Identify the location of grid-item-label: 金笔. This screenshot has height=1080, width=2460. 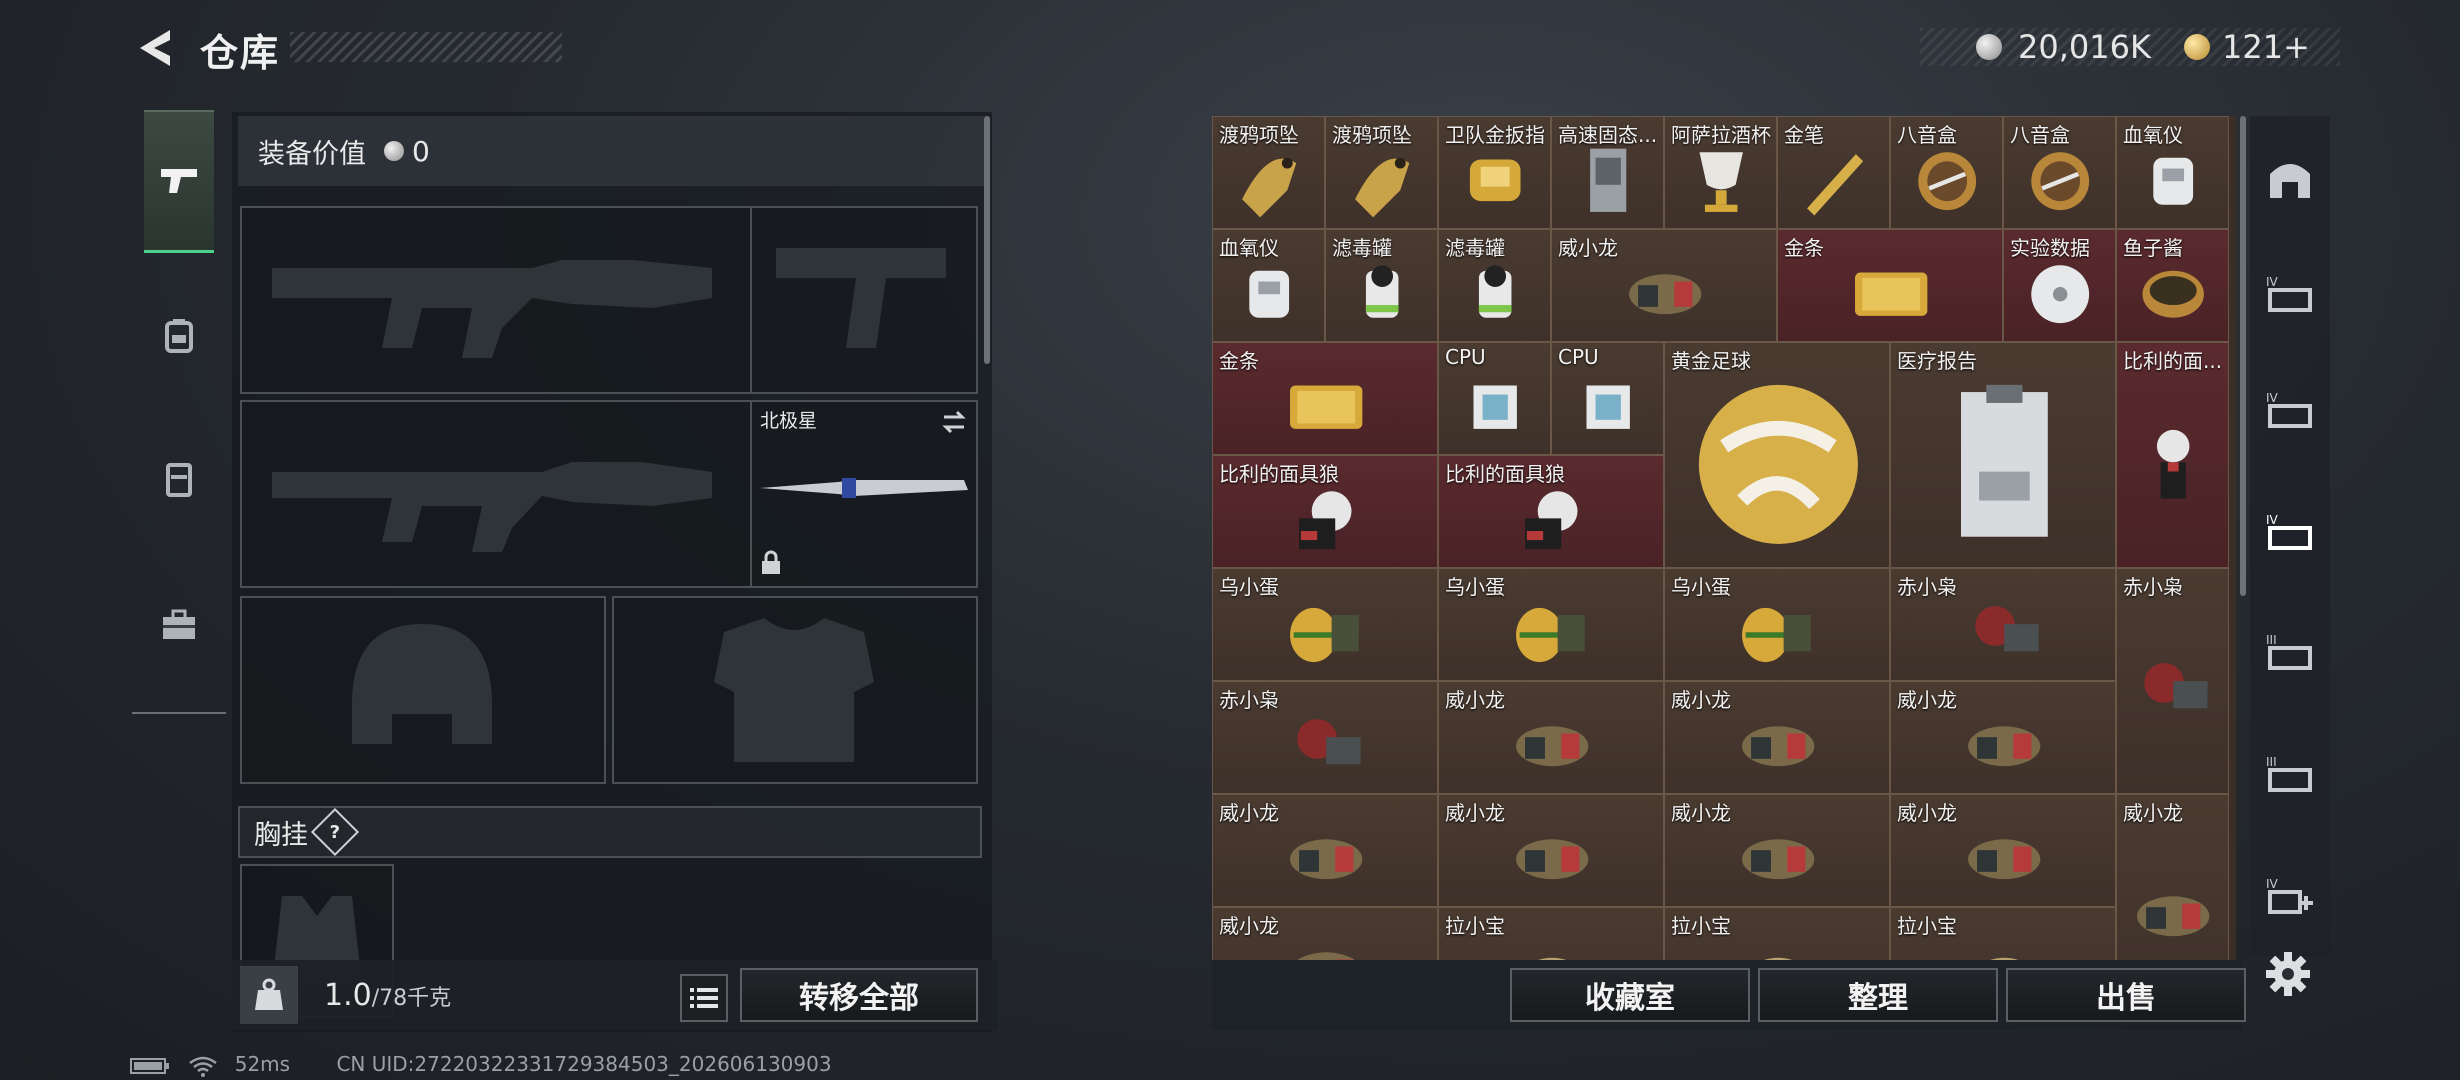
(1804, 135).